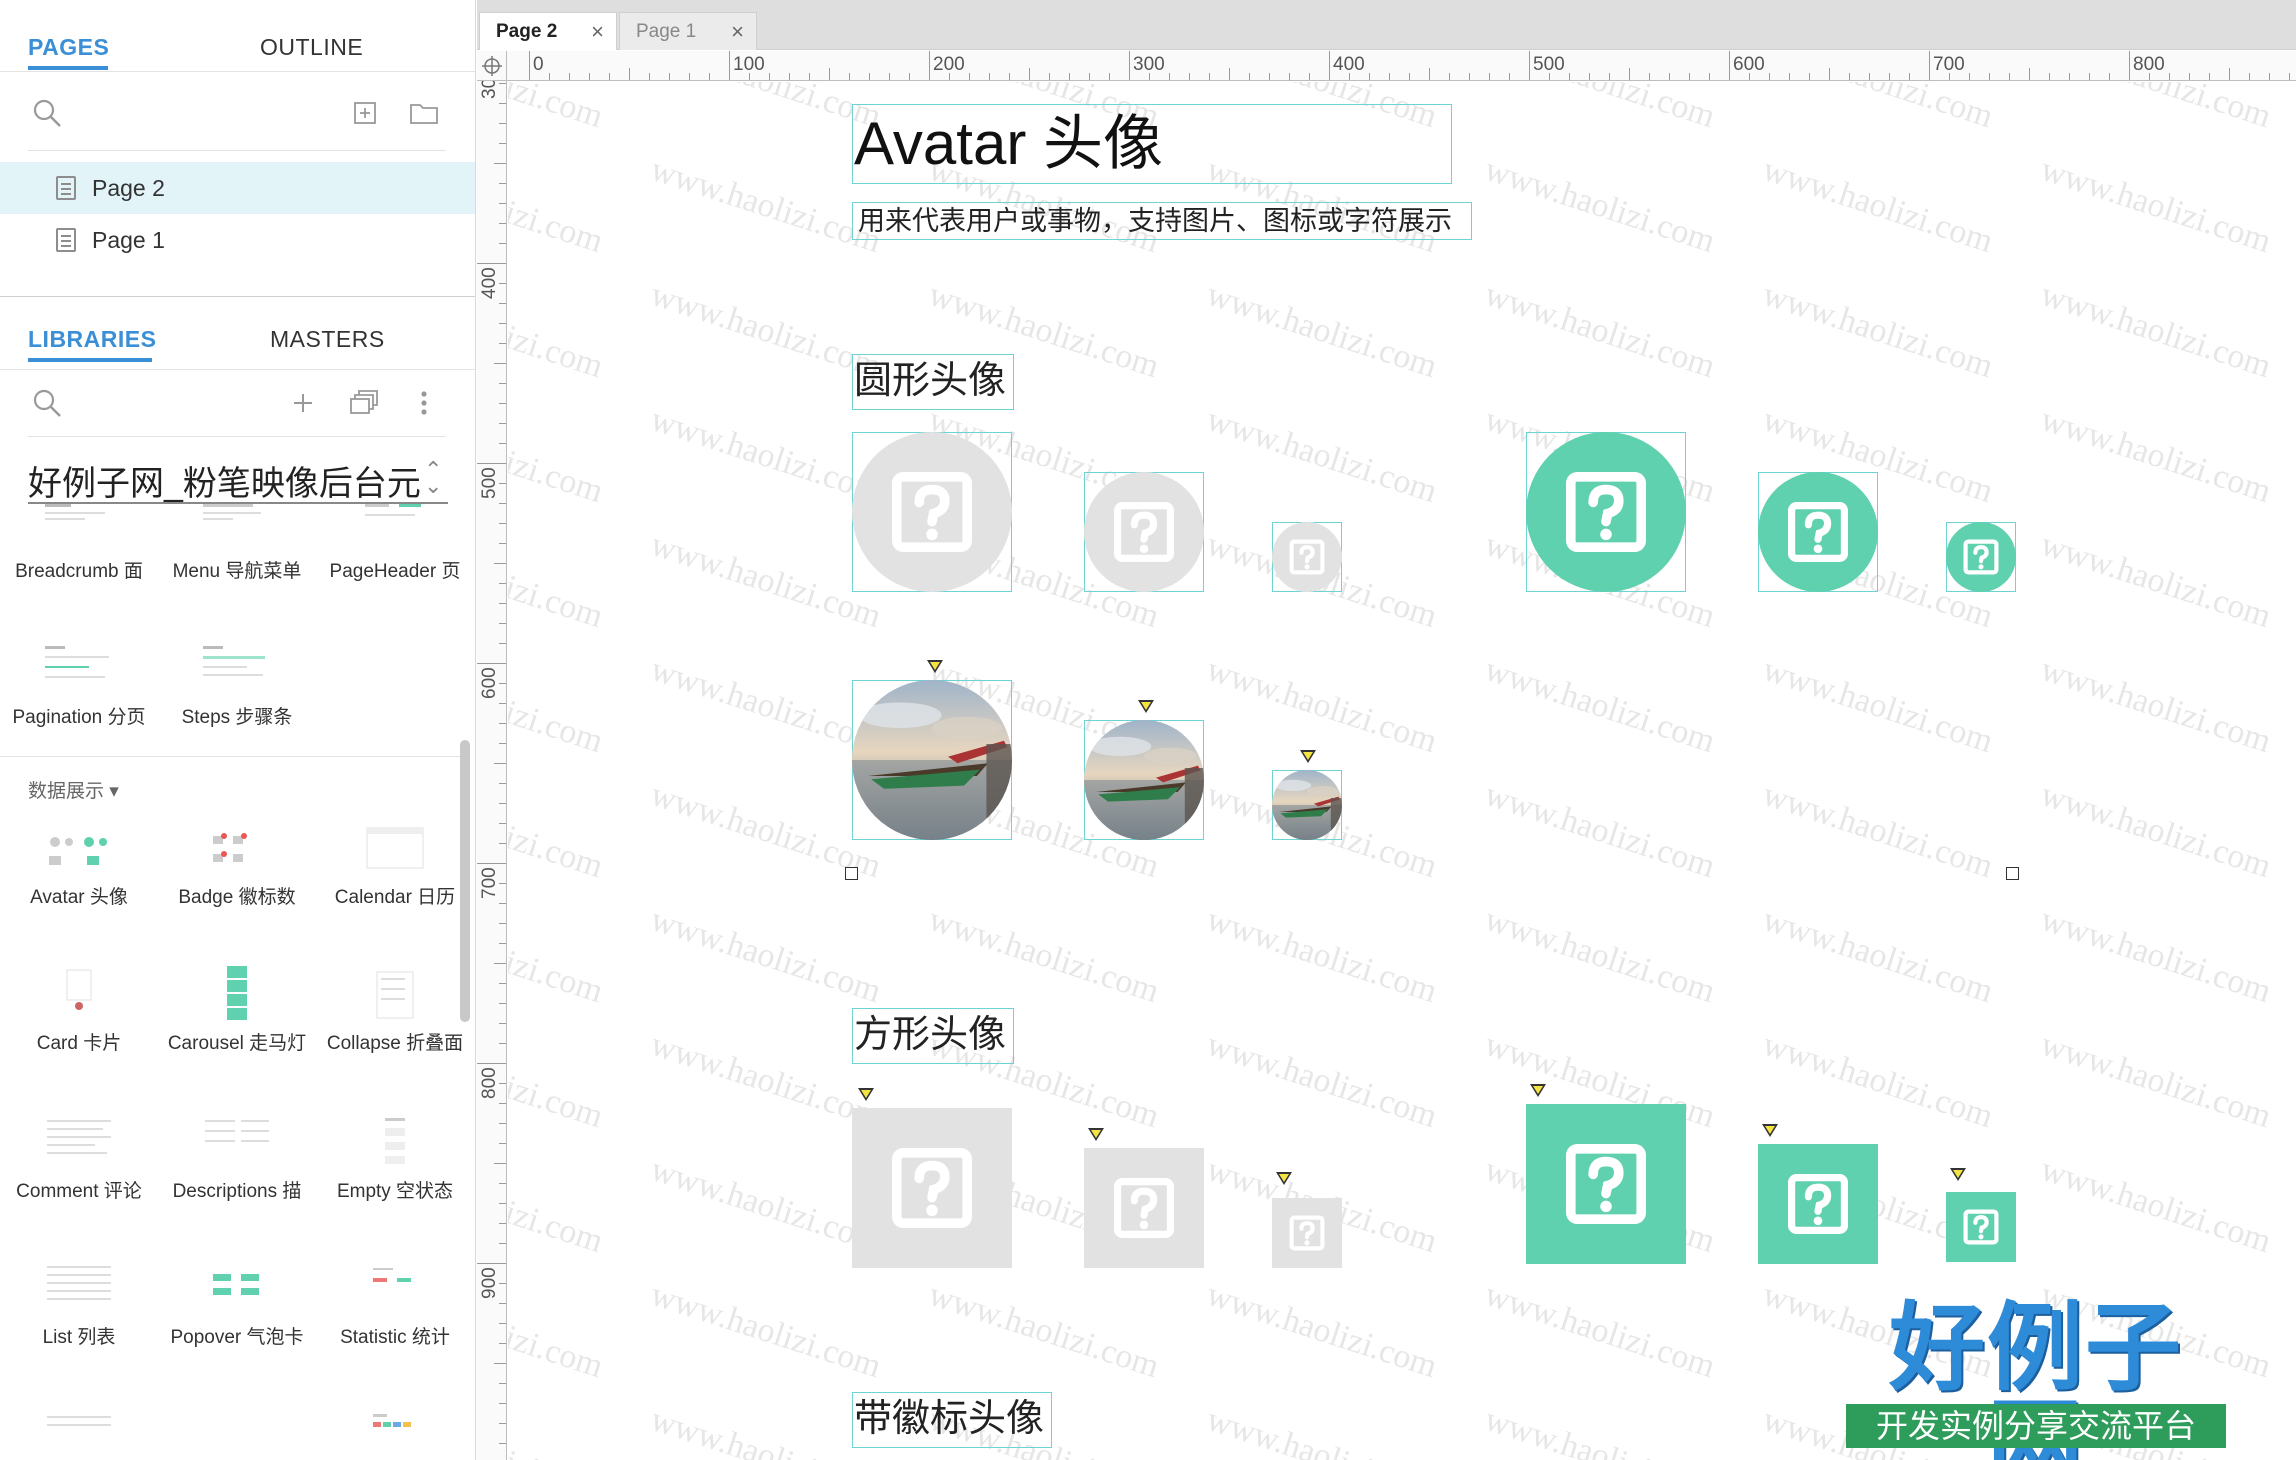 This screenshot has width=2296, height=1460. Describe the element at coordinates (1307, 1233) in the screenshot. I see `avatar-square-gray-small` at that location.